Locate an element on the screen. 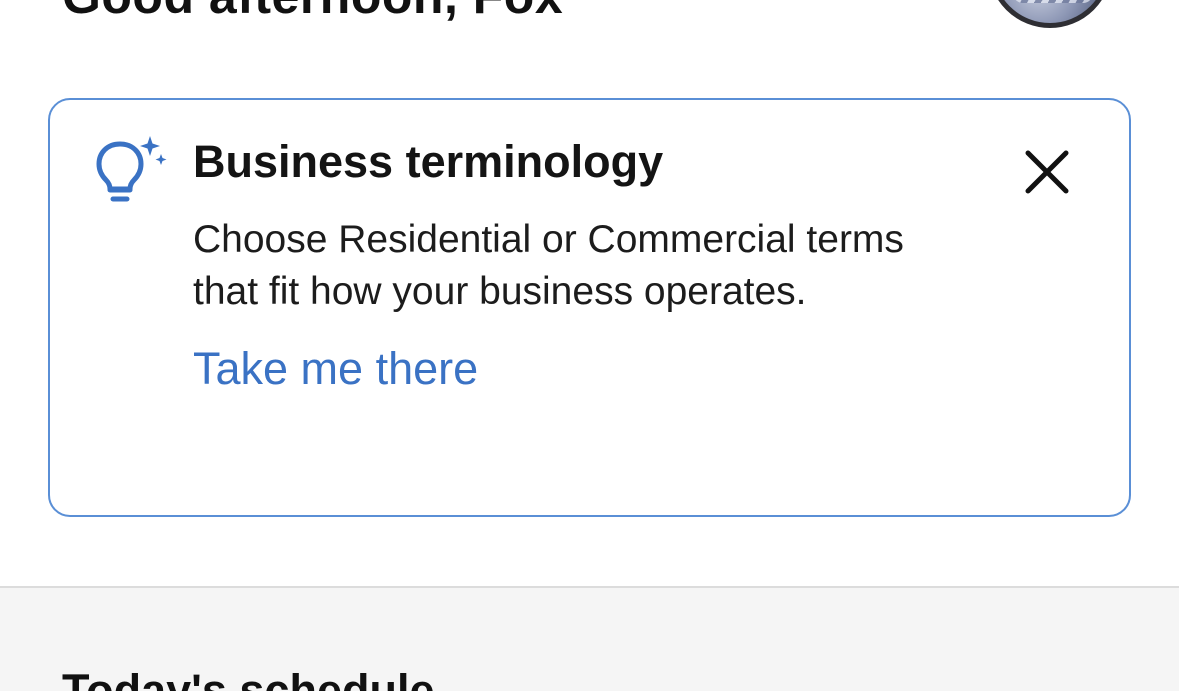 The image size is (1179, 691). close-icon is located at coordinates (1047, 172).